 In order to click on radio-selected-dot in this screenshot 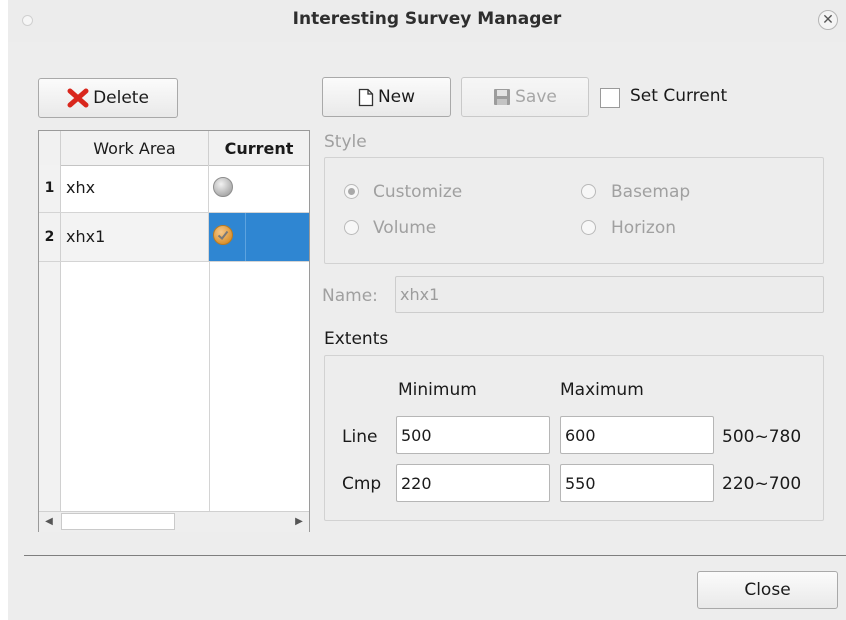, I will do `click(351, 191)`.